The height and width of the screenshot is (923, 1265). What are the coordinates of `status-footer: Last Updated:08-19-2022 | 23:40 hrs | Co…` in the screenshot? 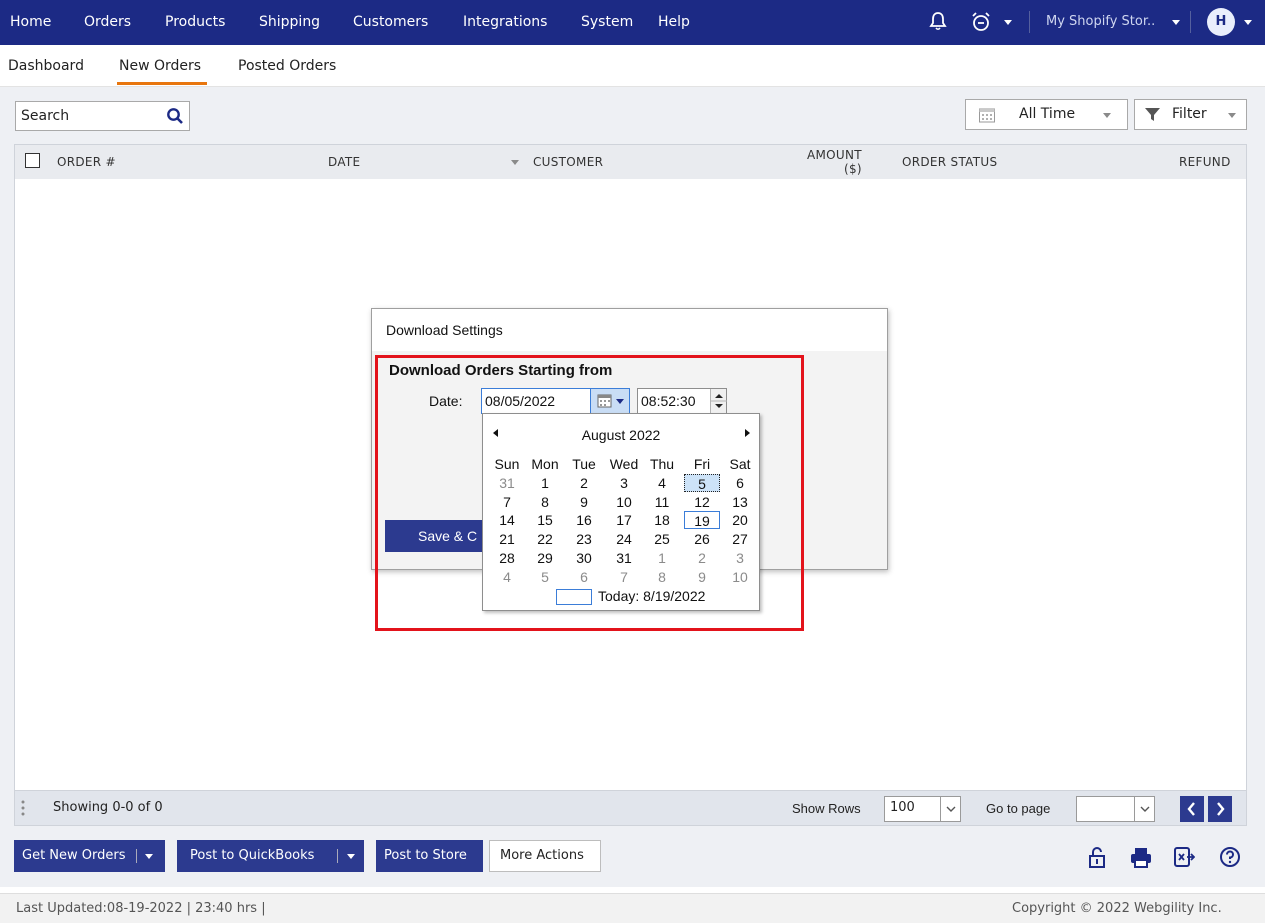 It's located at (632, 908).